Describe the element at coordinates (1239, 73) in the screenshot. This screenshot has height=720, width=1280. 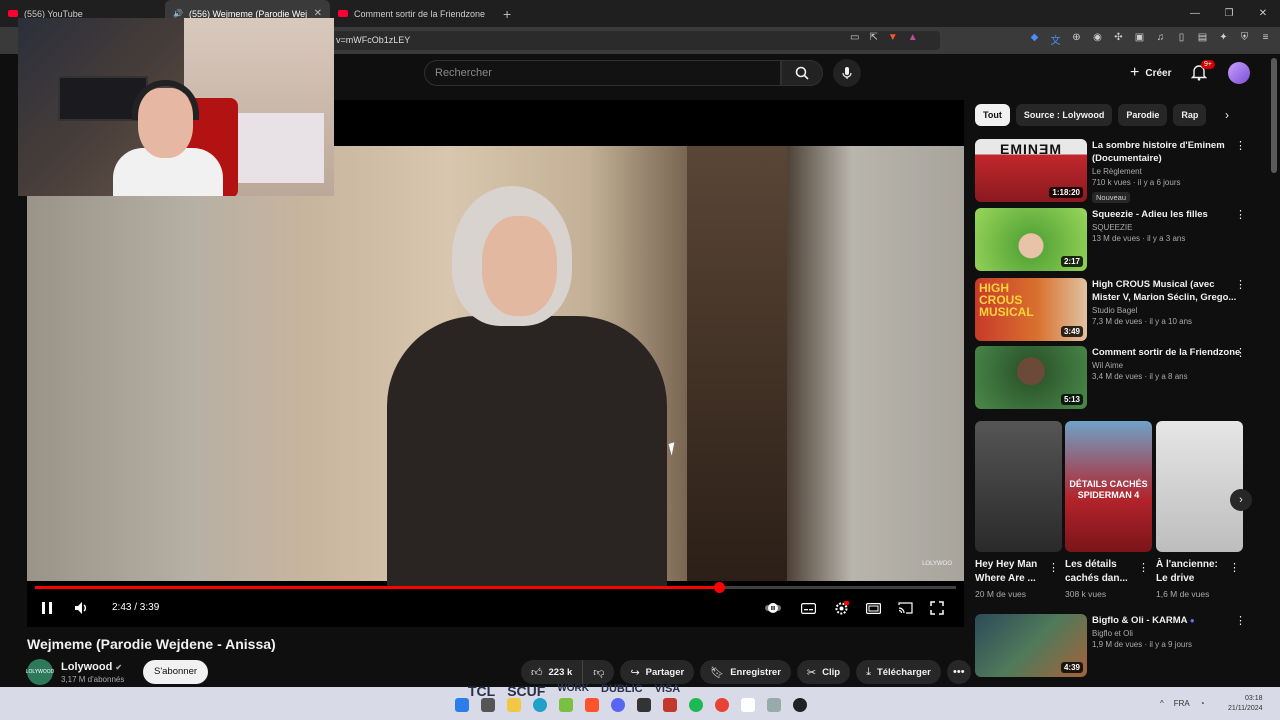
I see `account-avatar` at that location.